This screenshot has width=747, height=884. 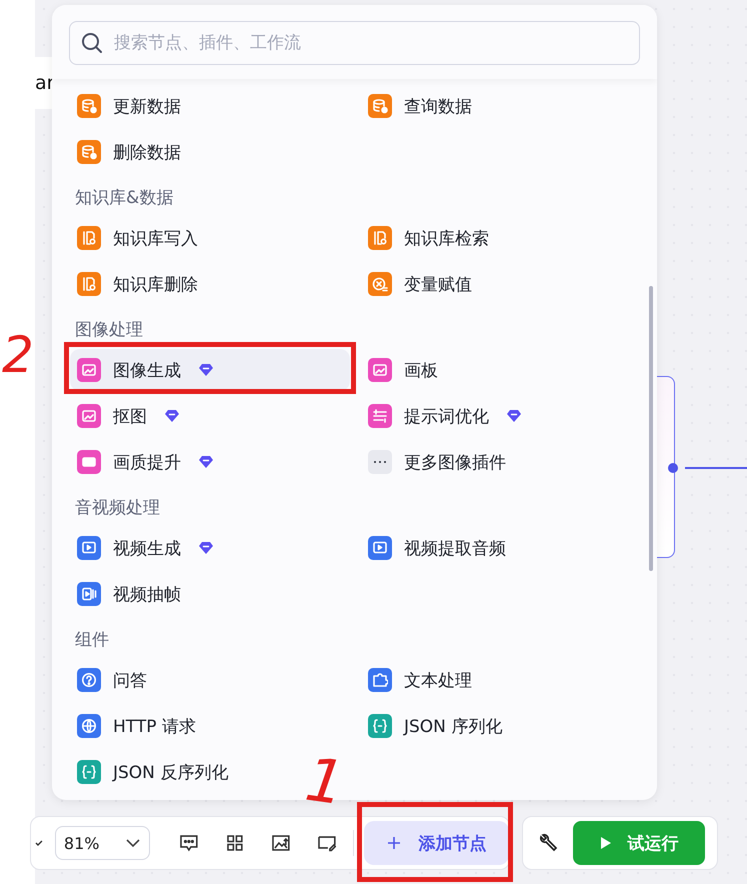 What do you see at coordinates (421, 371) in the screenshot?
I see `item-label: 画板` at bounding box center [421, 371].